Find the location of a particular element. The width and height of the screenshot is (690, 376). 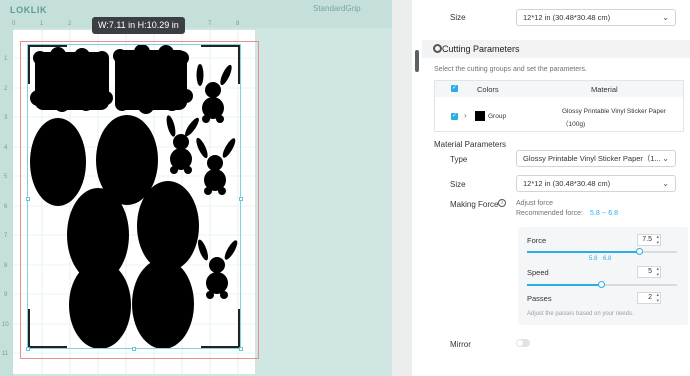

speed-value: 5 is located at coordinates (650, 271).